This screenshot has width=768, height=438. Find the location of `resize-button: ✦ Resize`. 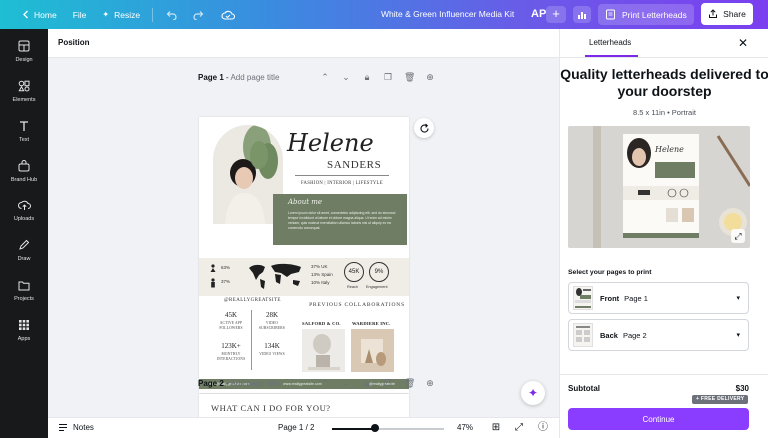

resize-button: ✦ Resize is located at coordinates (121, 14).